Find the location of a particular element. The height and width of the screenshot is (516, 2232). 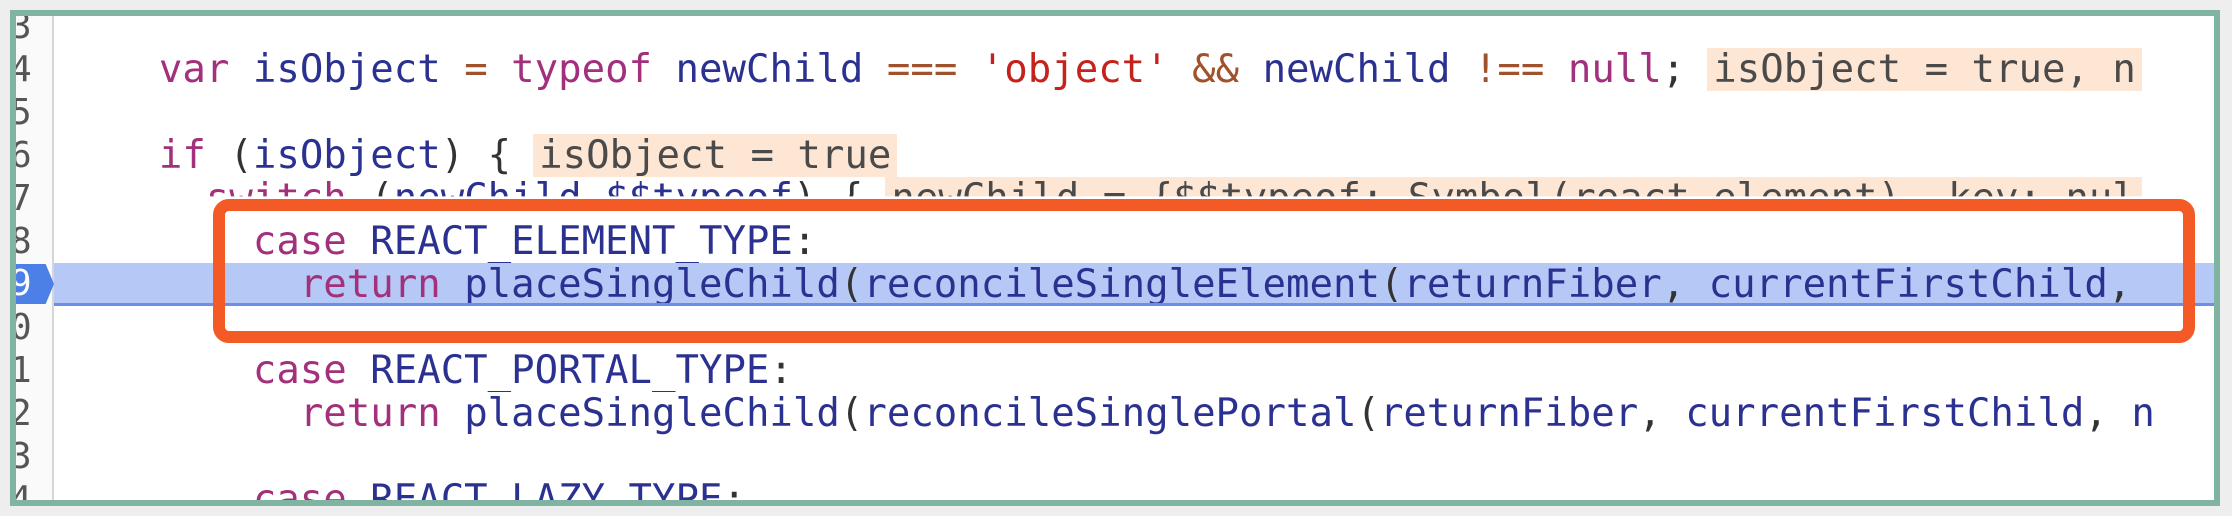

code-line-text: case REACT_ELEMENT_TYPE: is located at coordinates (441, 241).